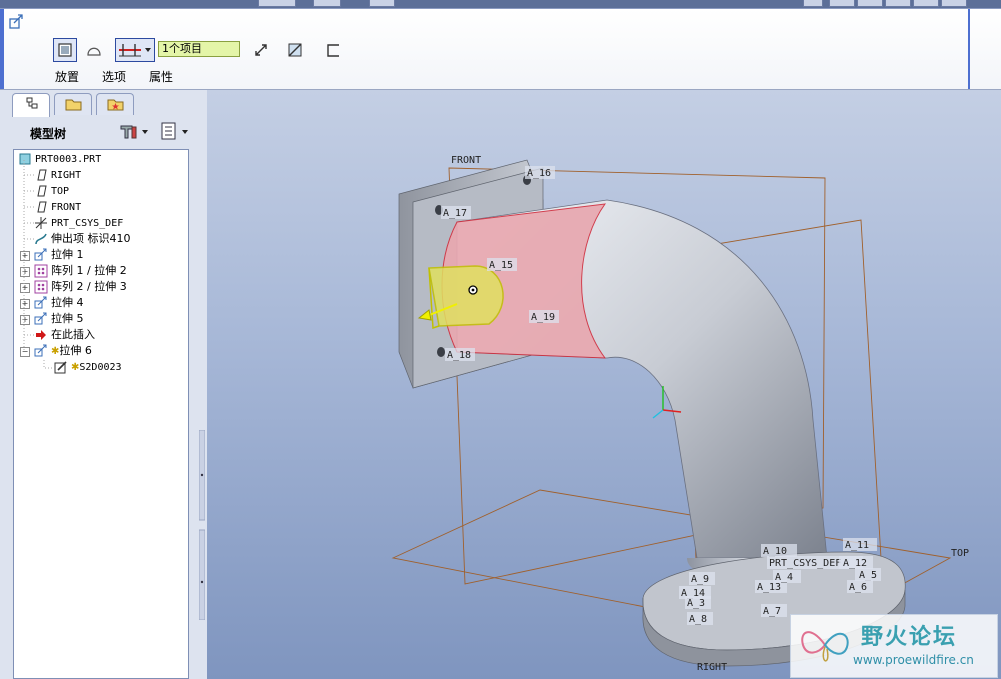 The width and height of the screenshot is (1001, 679). Describe the element at coordinates (176, 131) in the screenshot. I see `show-options-icon` at that location.